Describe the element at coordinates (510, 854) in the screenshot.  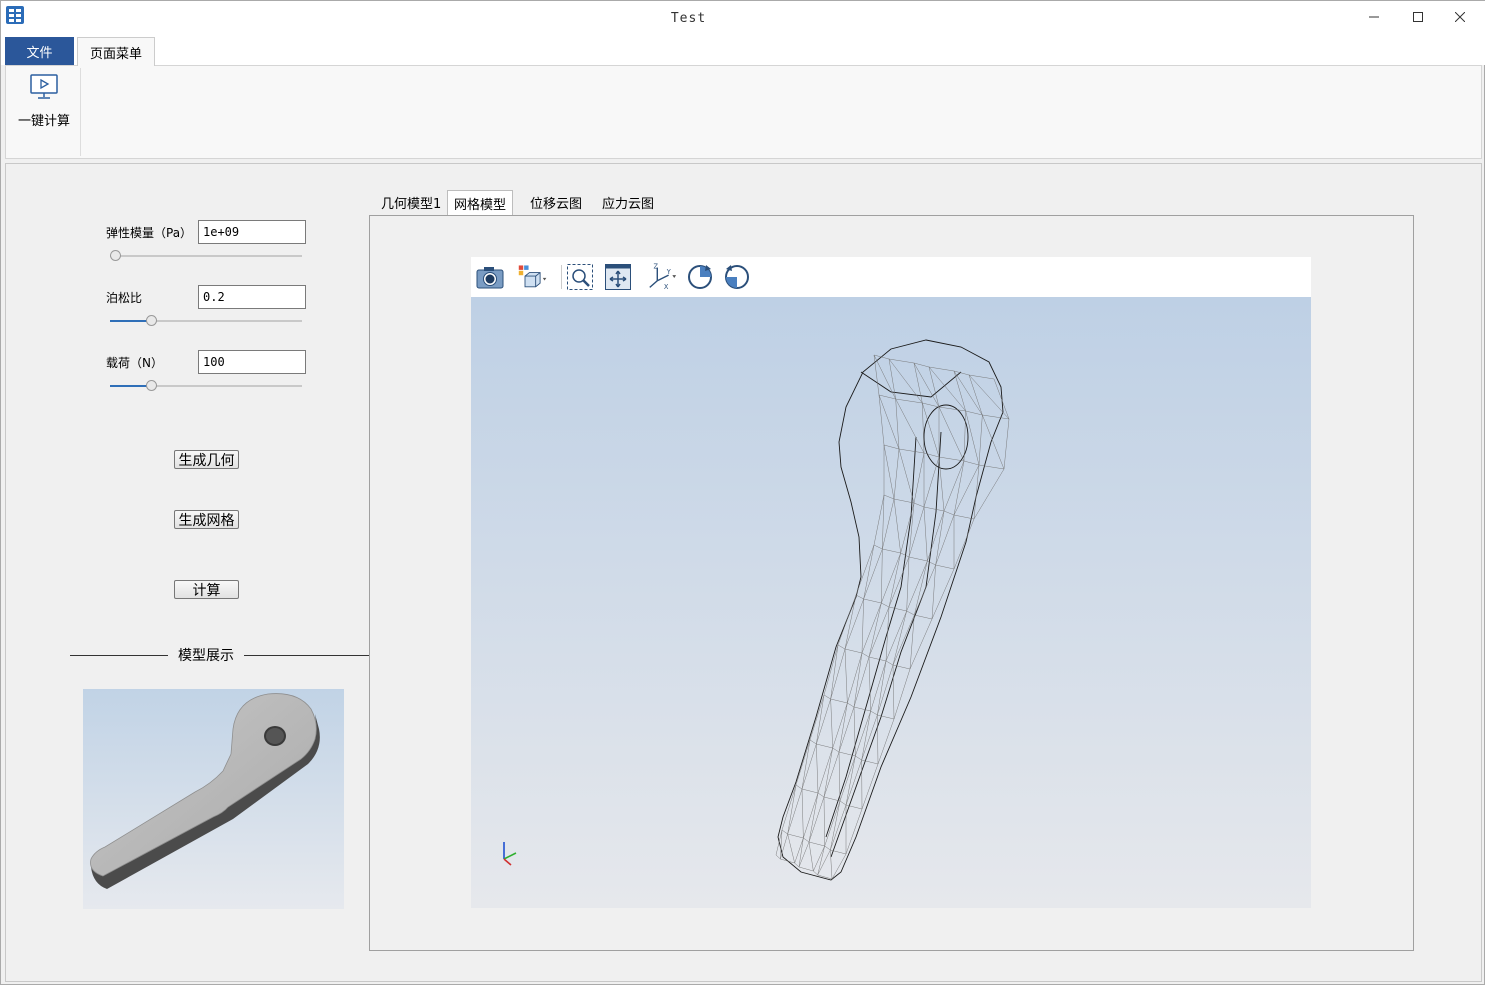
I see `axis-triad-icon` at that location.